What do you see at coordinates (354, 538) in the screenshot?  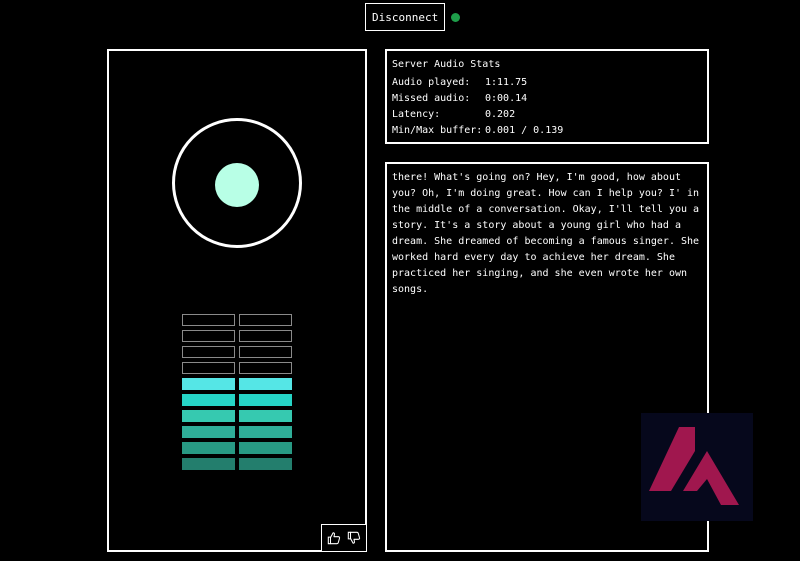 I see `thumbs-down-icon` at bounding box center [354, 538].